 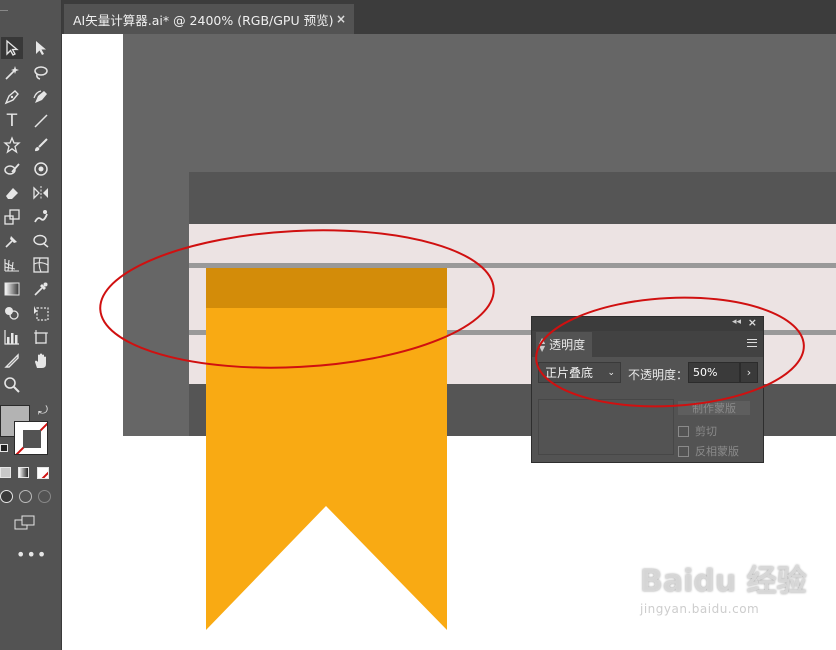 I want to click on document-tab-bar: AI矢量计算器.ai* @ 2400% (RGB/GPU 预览) ×, so click(x=449, y=17).